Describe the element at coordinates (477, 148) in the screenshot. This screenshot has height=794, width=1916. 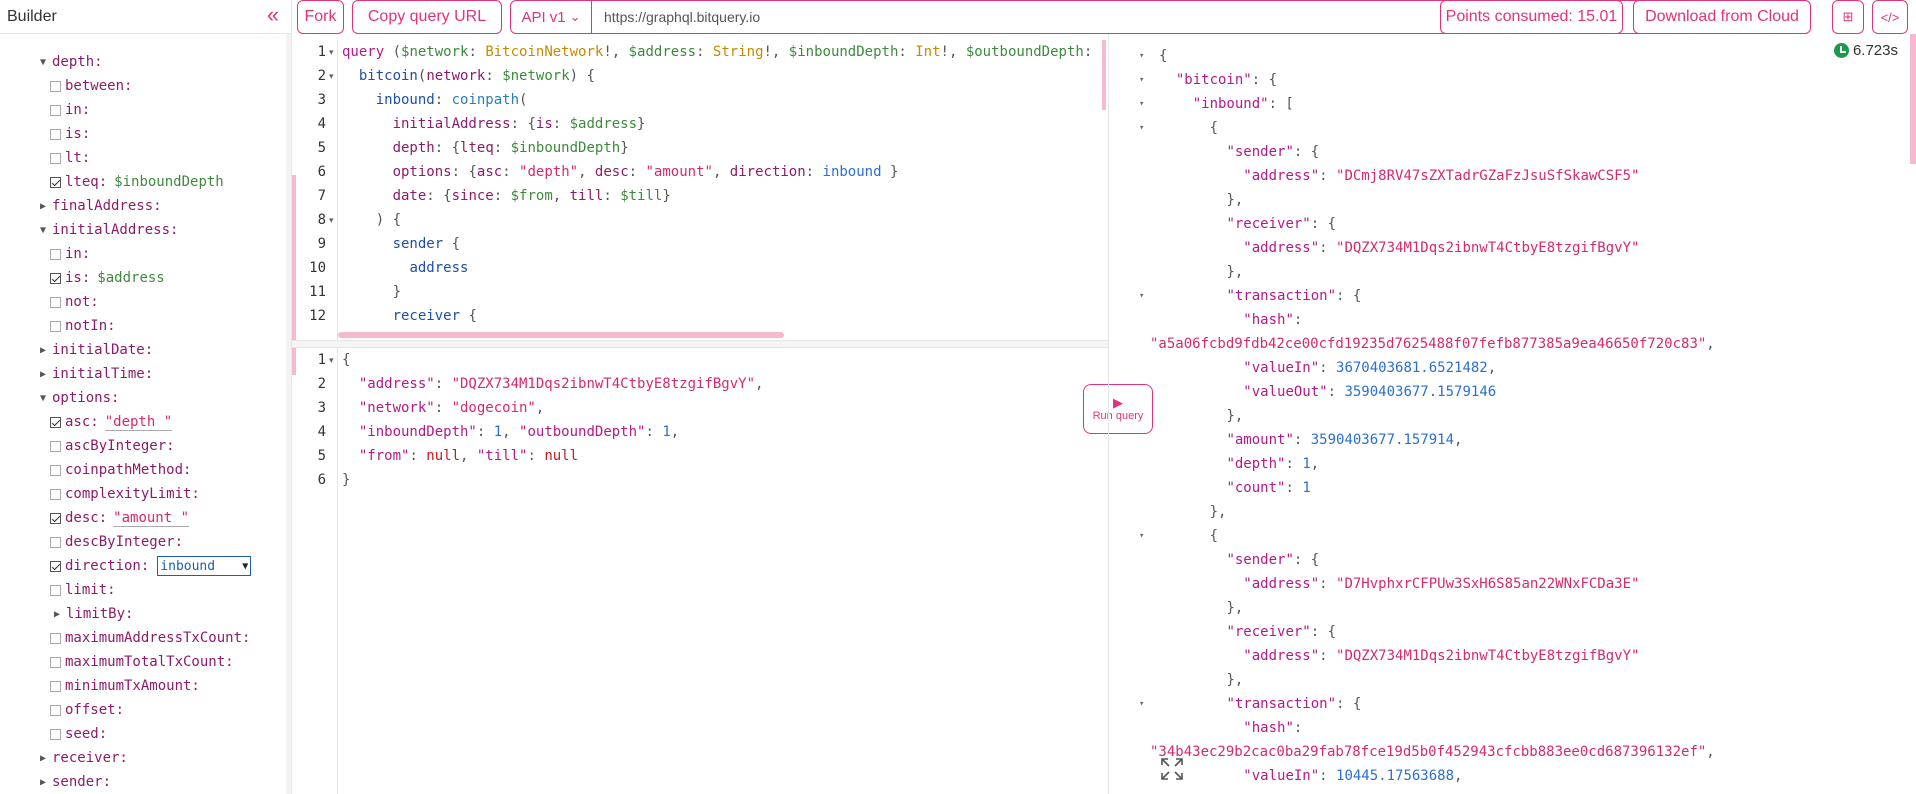
I see `code-token: lteq` at that location.